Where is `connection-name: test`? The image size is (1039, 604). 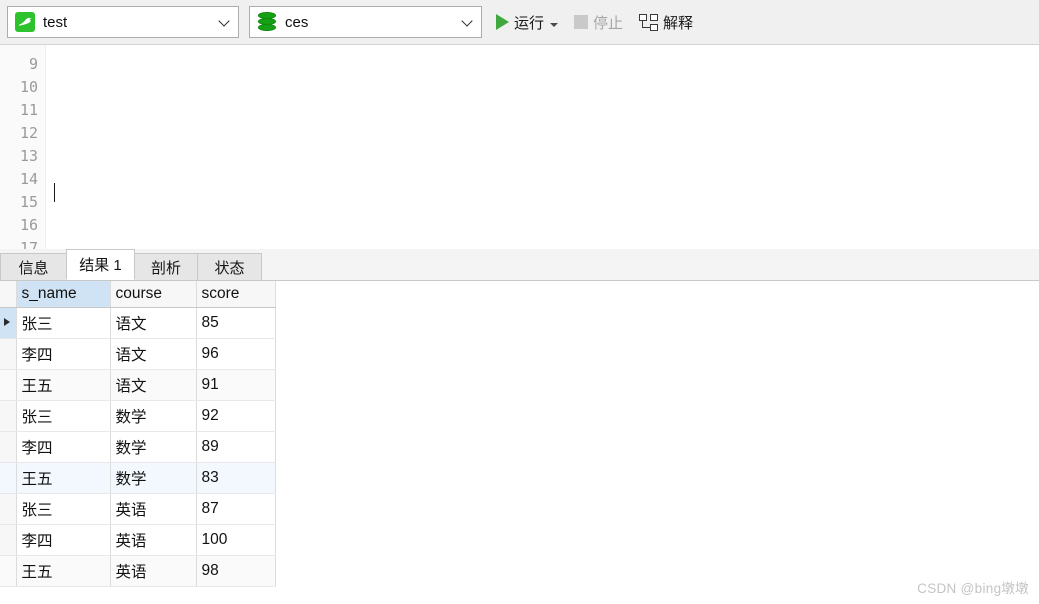 connection-name: test is located at coordinates (55, 22).